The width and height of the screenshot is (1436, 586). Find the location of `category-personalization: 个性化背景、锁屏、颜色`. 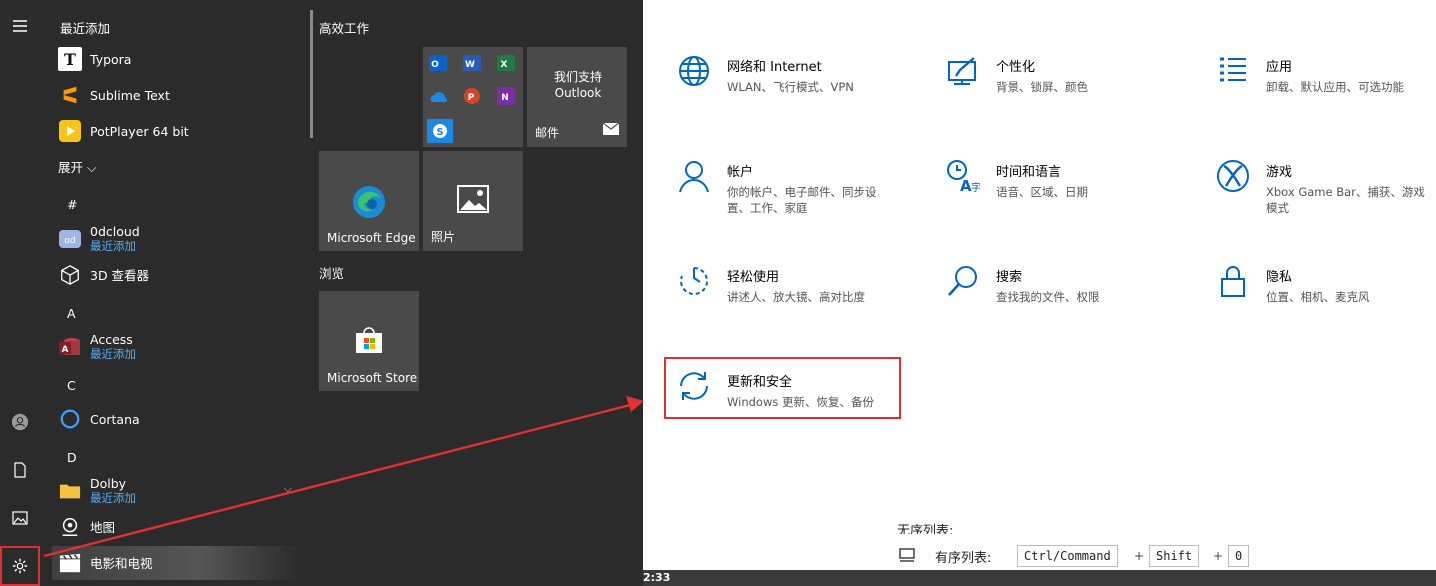

category-personalization: 个性化背景、锁屏、颜色 is located at coordinates (1017, 74).